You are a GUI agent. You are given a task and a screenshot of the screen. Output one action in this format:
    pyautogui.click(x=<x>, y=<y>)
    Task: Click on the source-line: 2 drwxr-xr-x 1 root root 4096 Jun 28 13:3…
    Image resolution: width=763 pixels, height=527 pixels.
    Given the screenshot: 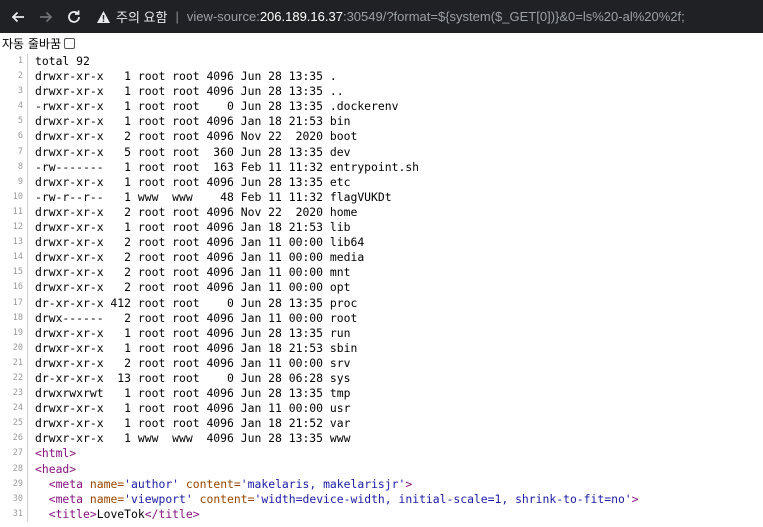 What is the action you would take?
    pyautogui.click(x=381, y=77)
    